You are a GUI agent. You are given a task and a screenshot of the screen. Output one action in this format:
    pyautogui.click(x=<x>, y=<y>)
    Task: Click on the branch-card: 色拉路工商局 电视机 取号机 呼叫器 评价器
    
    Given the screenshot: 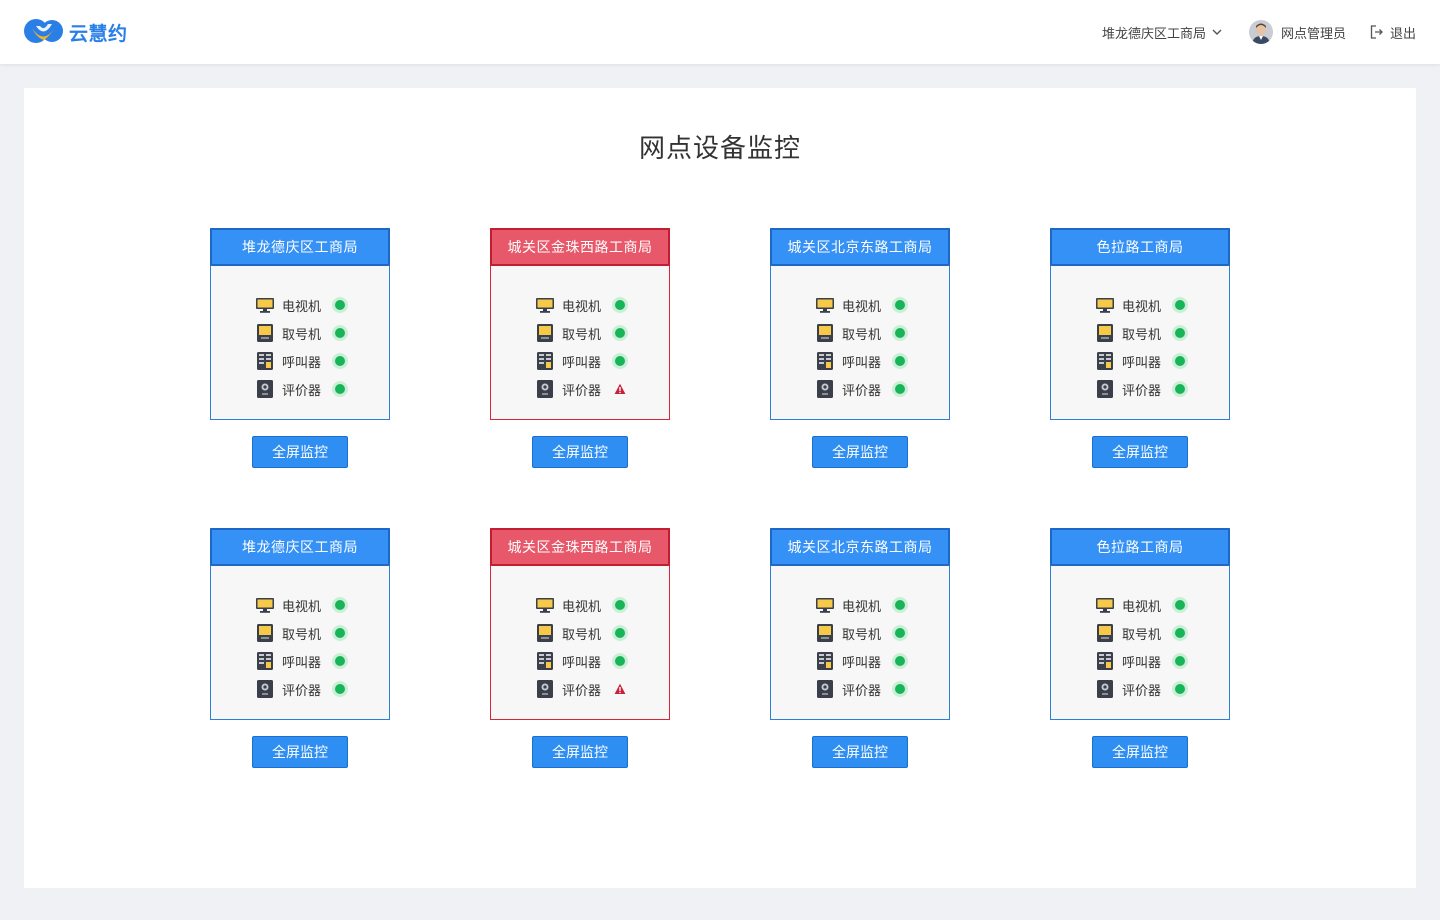 What is the action you would take?
    pyautogui.click(x=1140, y=324)
    